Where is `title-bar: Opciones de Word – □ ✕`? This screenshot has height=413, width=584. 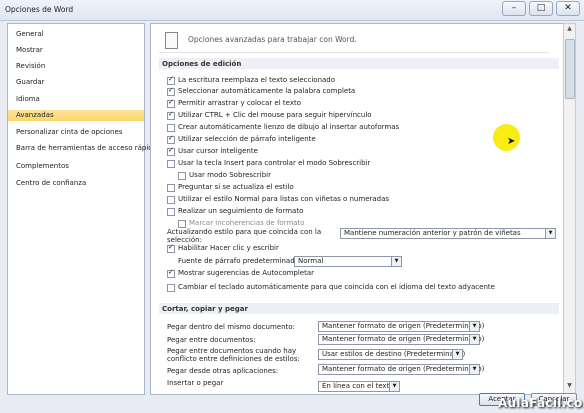
title-bar: Opciones de Word – □ ✕ is located at coordinates (292, 10).